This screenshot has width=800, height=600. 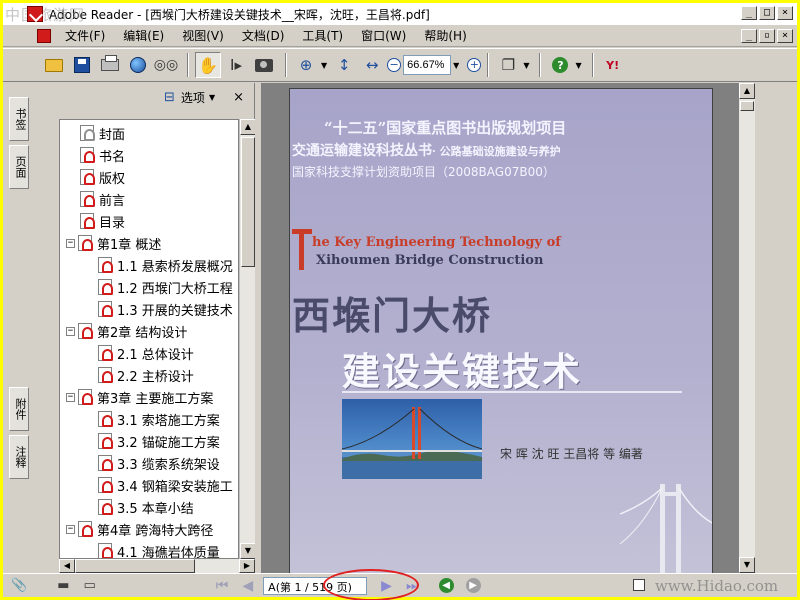 What do you see at coordinates (203, 35) in the screenshot?
I see `menu-view: 视图(V)` at bounding box center [203, 35].